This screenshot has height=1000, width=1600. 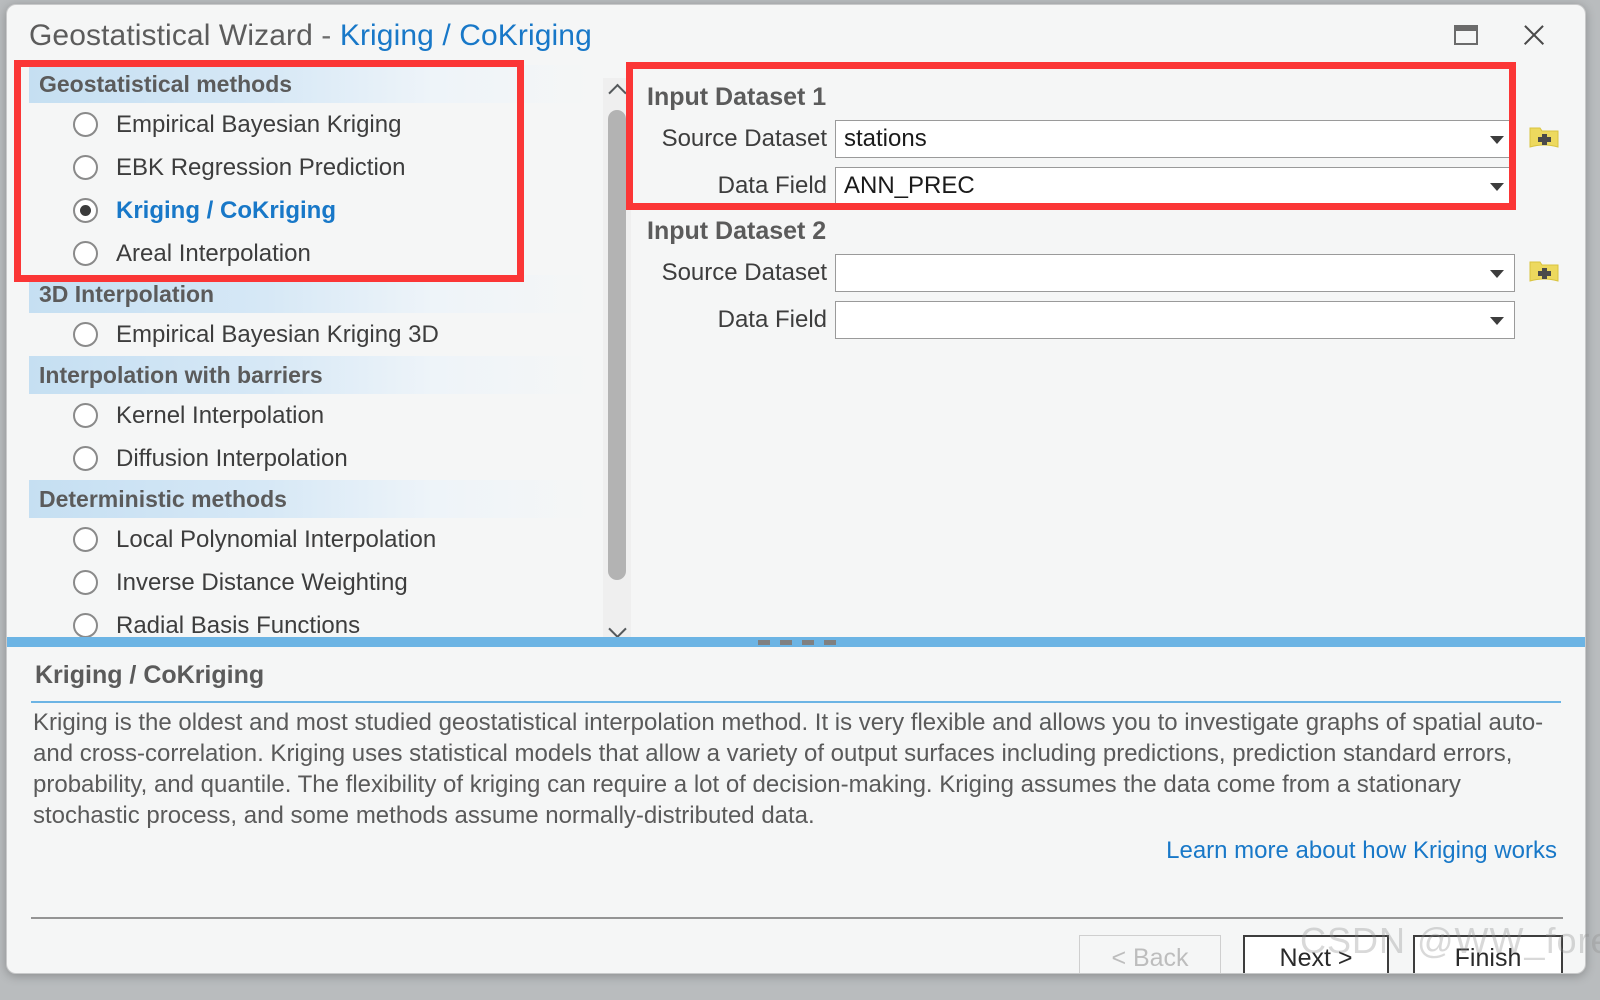 I want to click on method-option-label: Inverse Distance Weighting, so click(x=262, y=582).